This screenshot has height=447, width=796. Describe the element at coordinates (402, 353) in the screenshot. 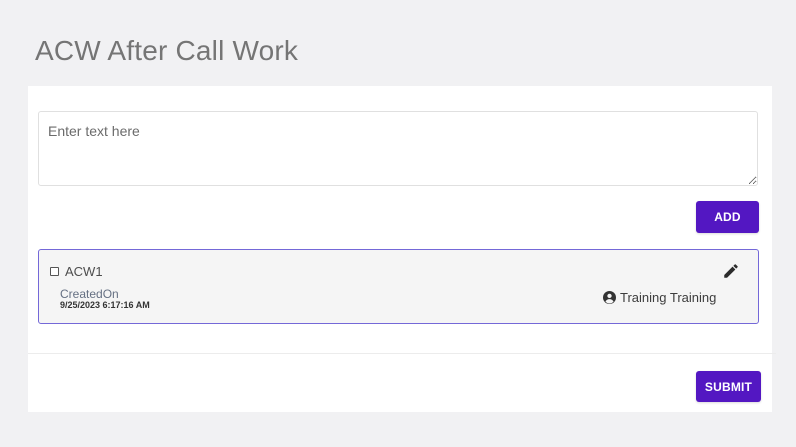

I see `divider` at that location.